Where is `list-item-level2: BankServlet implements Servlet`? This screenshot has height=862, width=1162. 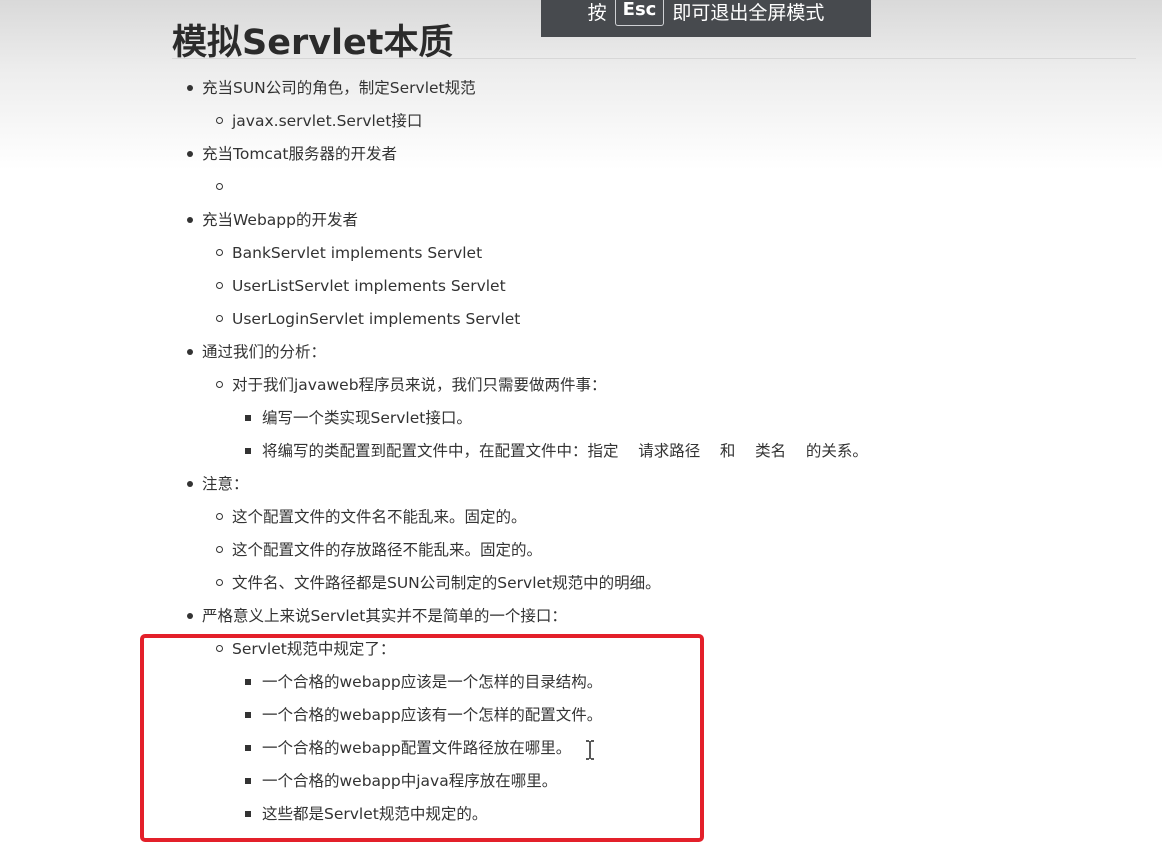
list-item-level2: BankServlet implements Servlet is located at coordinates (349, 253).